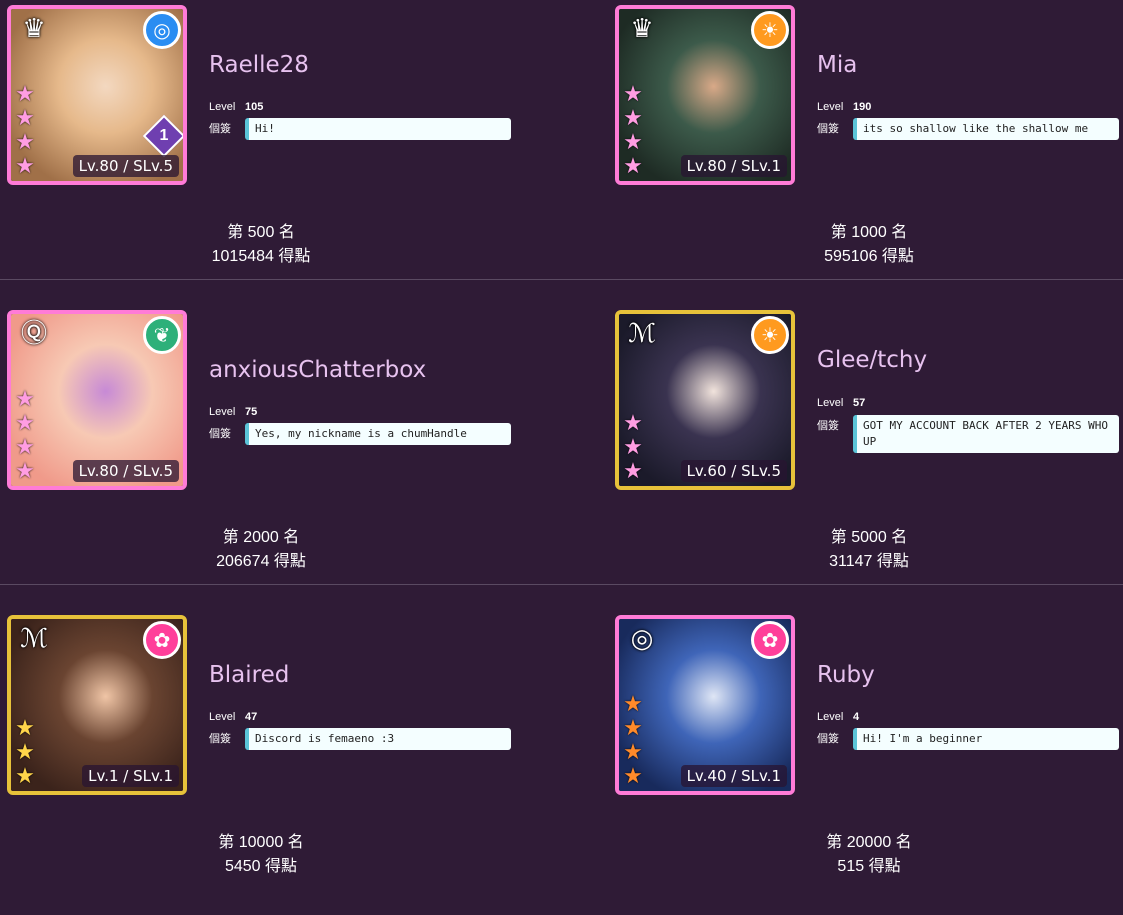 This screenshot has width=1123, height=915. What do you see at coordinates (837, 65) in the screenshot?
I see `player-name: Mia` at bounding box center [837, 65].